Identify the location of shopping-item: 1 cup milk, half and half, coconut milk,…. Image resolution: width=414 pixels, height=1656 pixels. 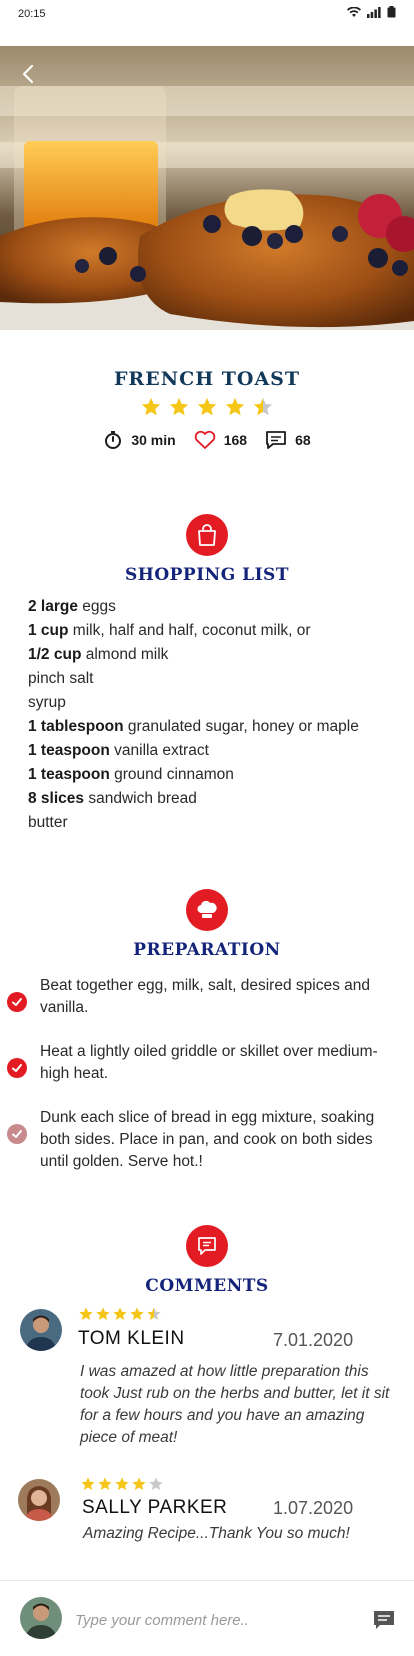
(213, 631).